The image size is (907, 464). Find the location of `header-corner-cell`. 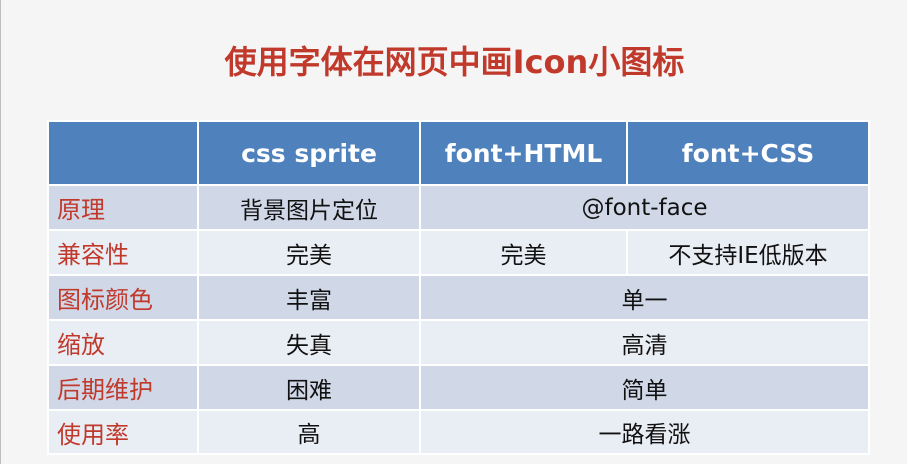

header-corner-cell is located at coordinates (123, 153).